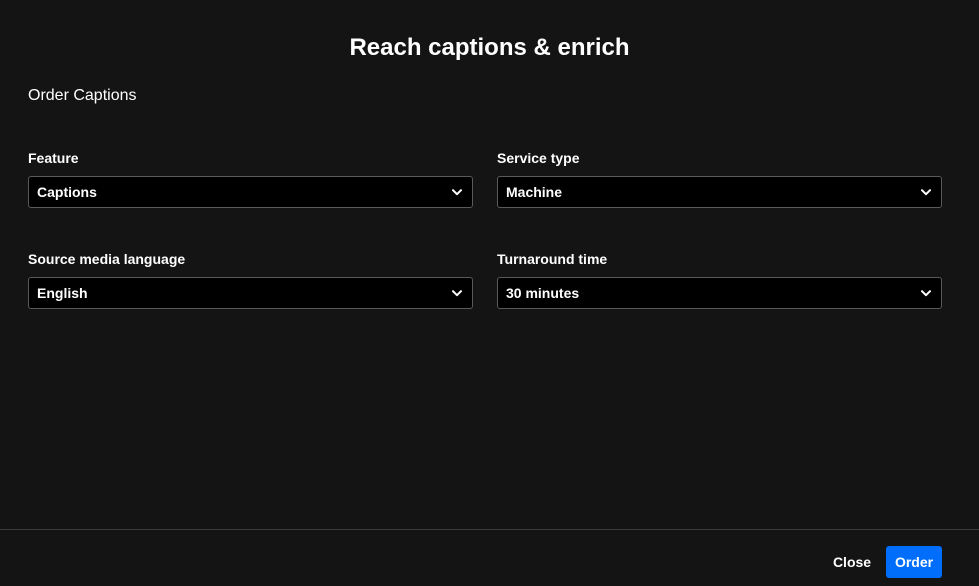  What do you see at coordinates (250, 192) in the screenshot?
I see `feature-select: Captions` at bounding box center [250, 192].